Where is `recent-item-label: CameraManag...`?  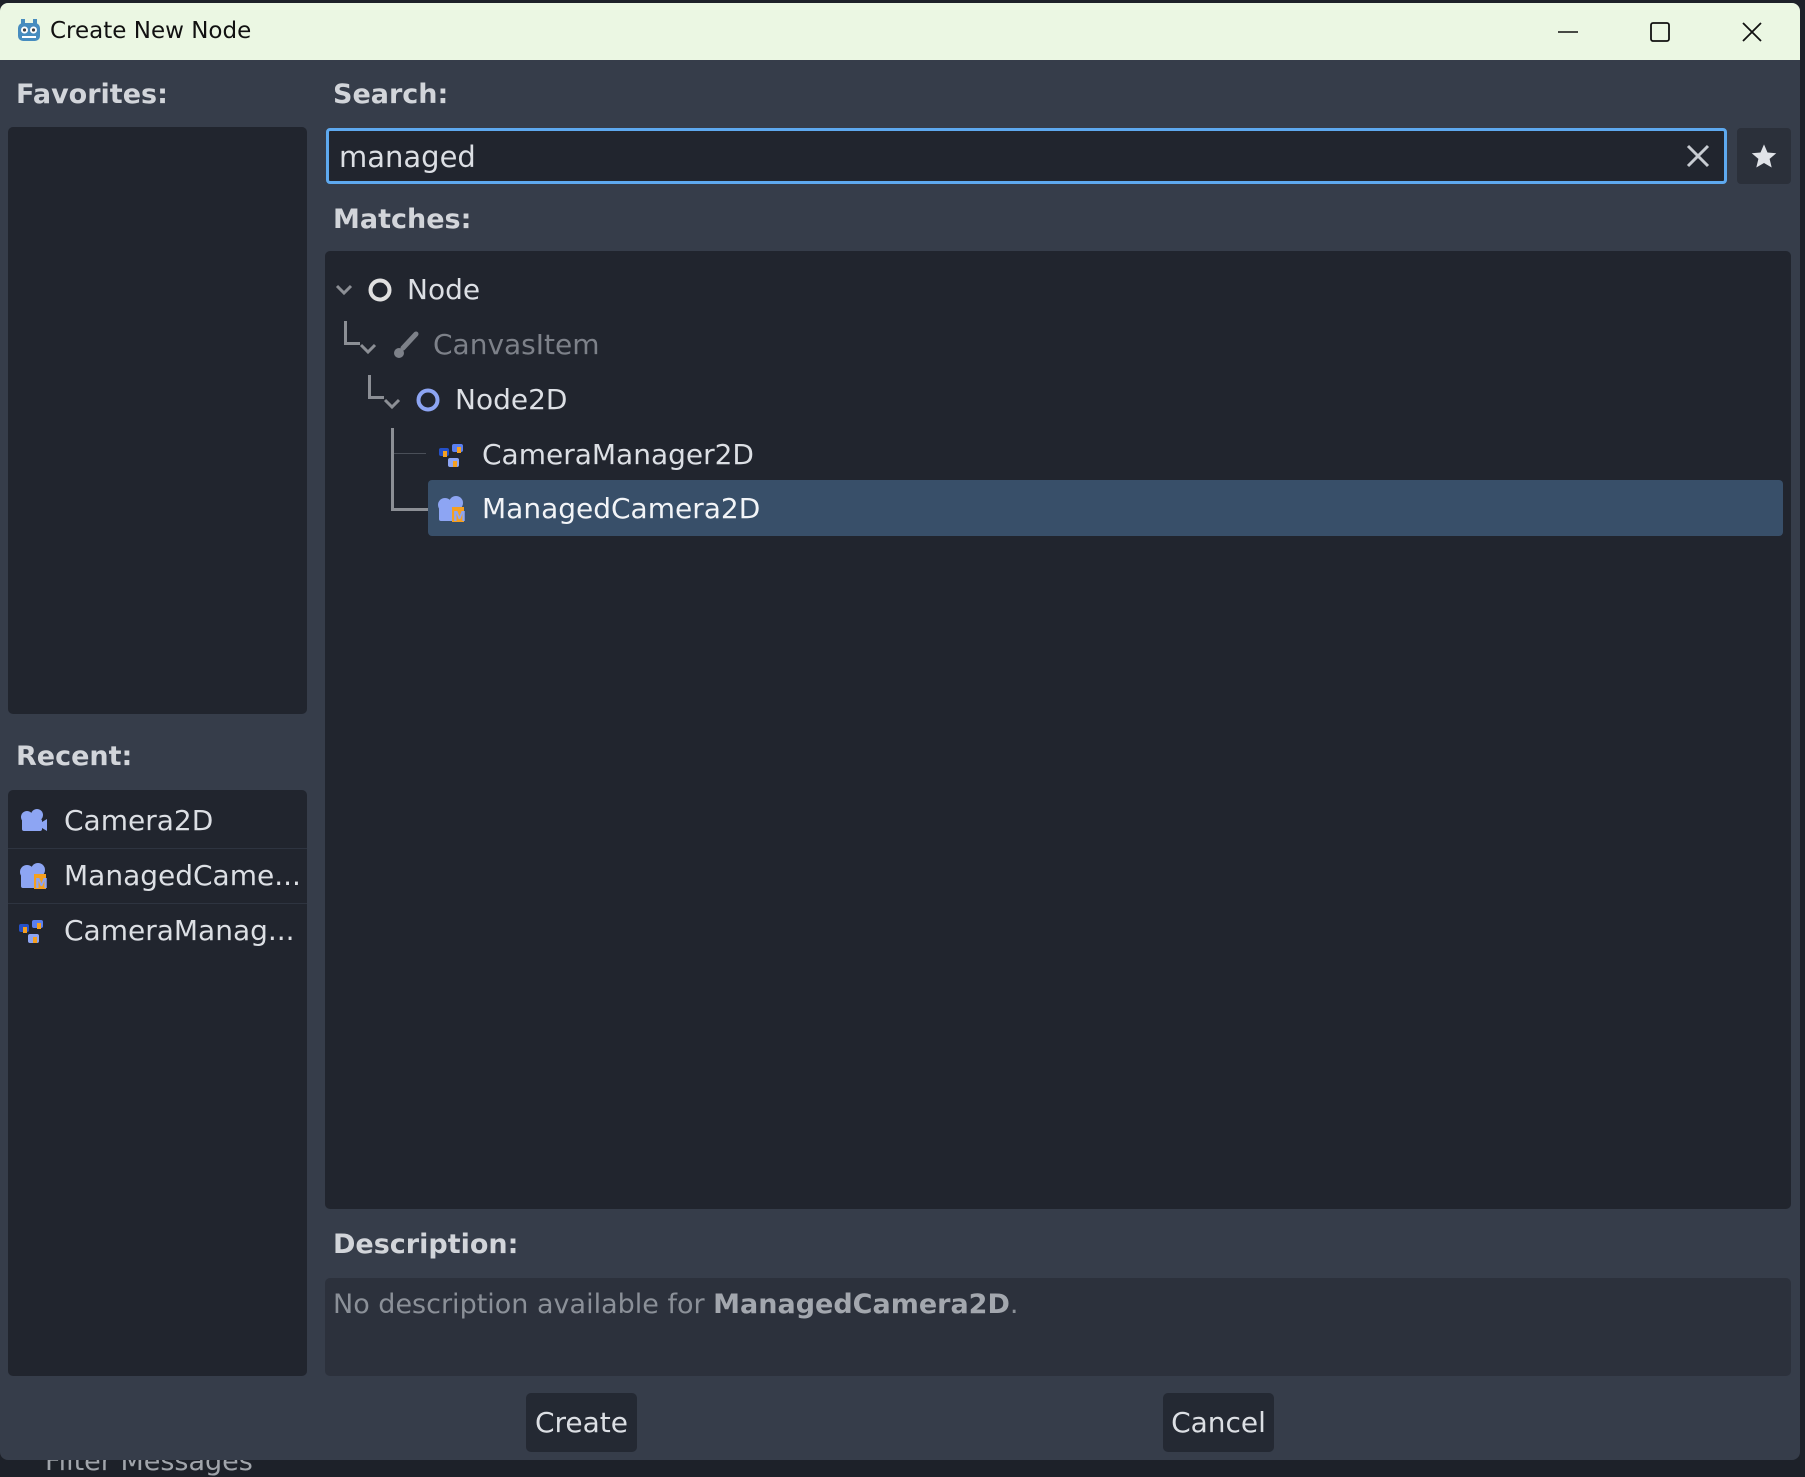 recent-item-label: CameraManag... is located at coordinates (179, 930).